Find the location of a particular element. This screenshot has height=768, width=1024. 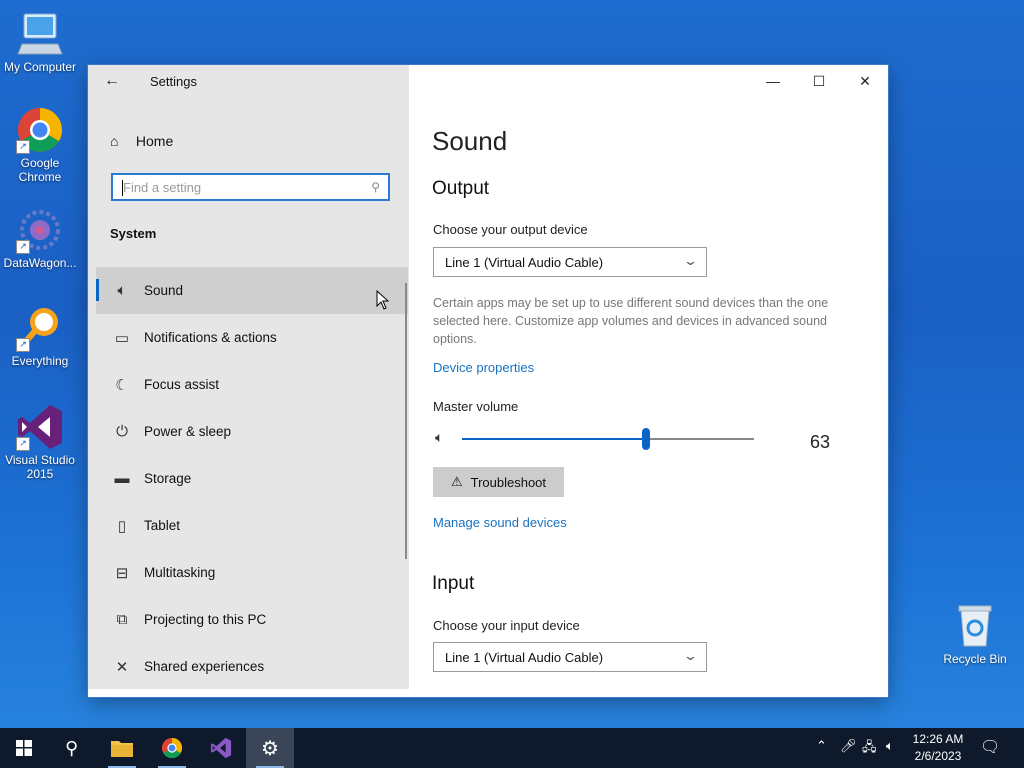

system-clock: 12:26 AM 2/6/2023 is located at coordinates (938, 748).